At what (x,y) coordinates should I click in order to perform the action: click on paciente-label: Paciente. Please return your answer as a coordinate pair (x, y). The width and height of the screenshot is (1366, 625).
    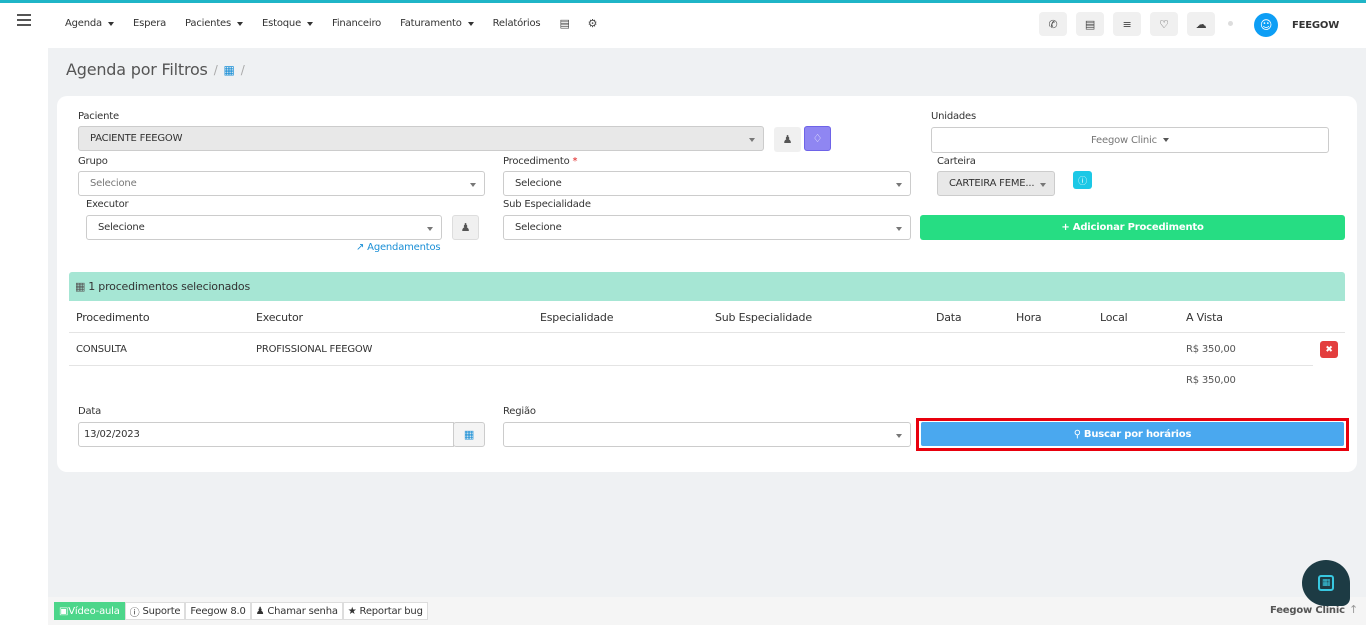
    Looking at the image, I should click on (98, 116).